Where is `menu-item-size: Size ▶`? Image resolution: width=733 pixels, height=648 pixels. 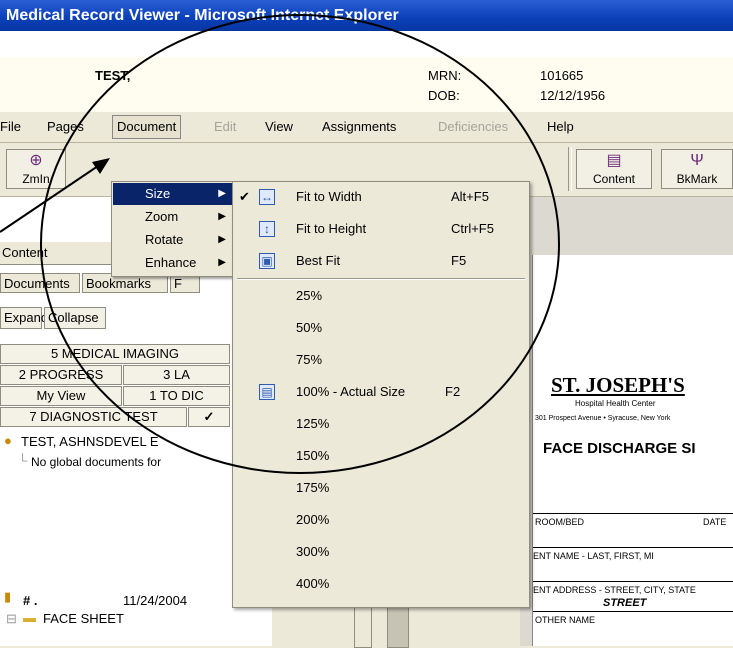
menu-item-size: Size ▶ is located at coordinates (172, 194).